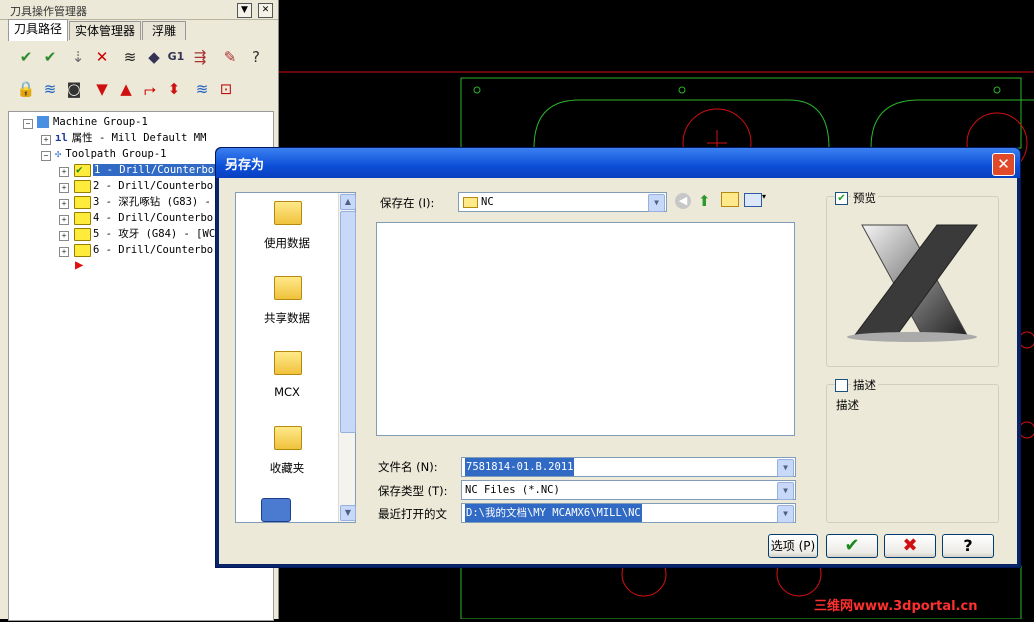 The width and height of the screenshot is (1034, 622). I want to click on place-label: 收藏夹, so click(287, 468).